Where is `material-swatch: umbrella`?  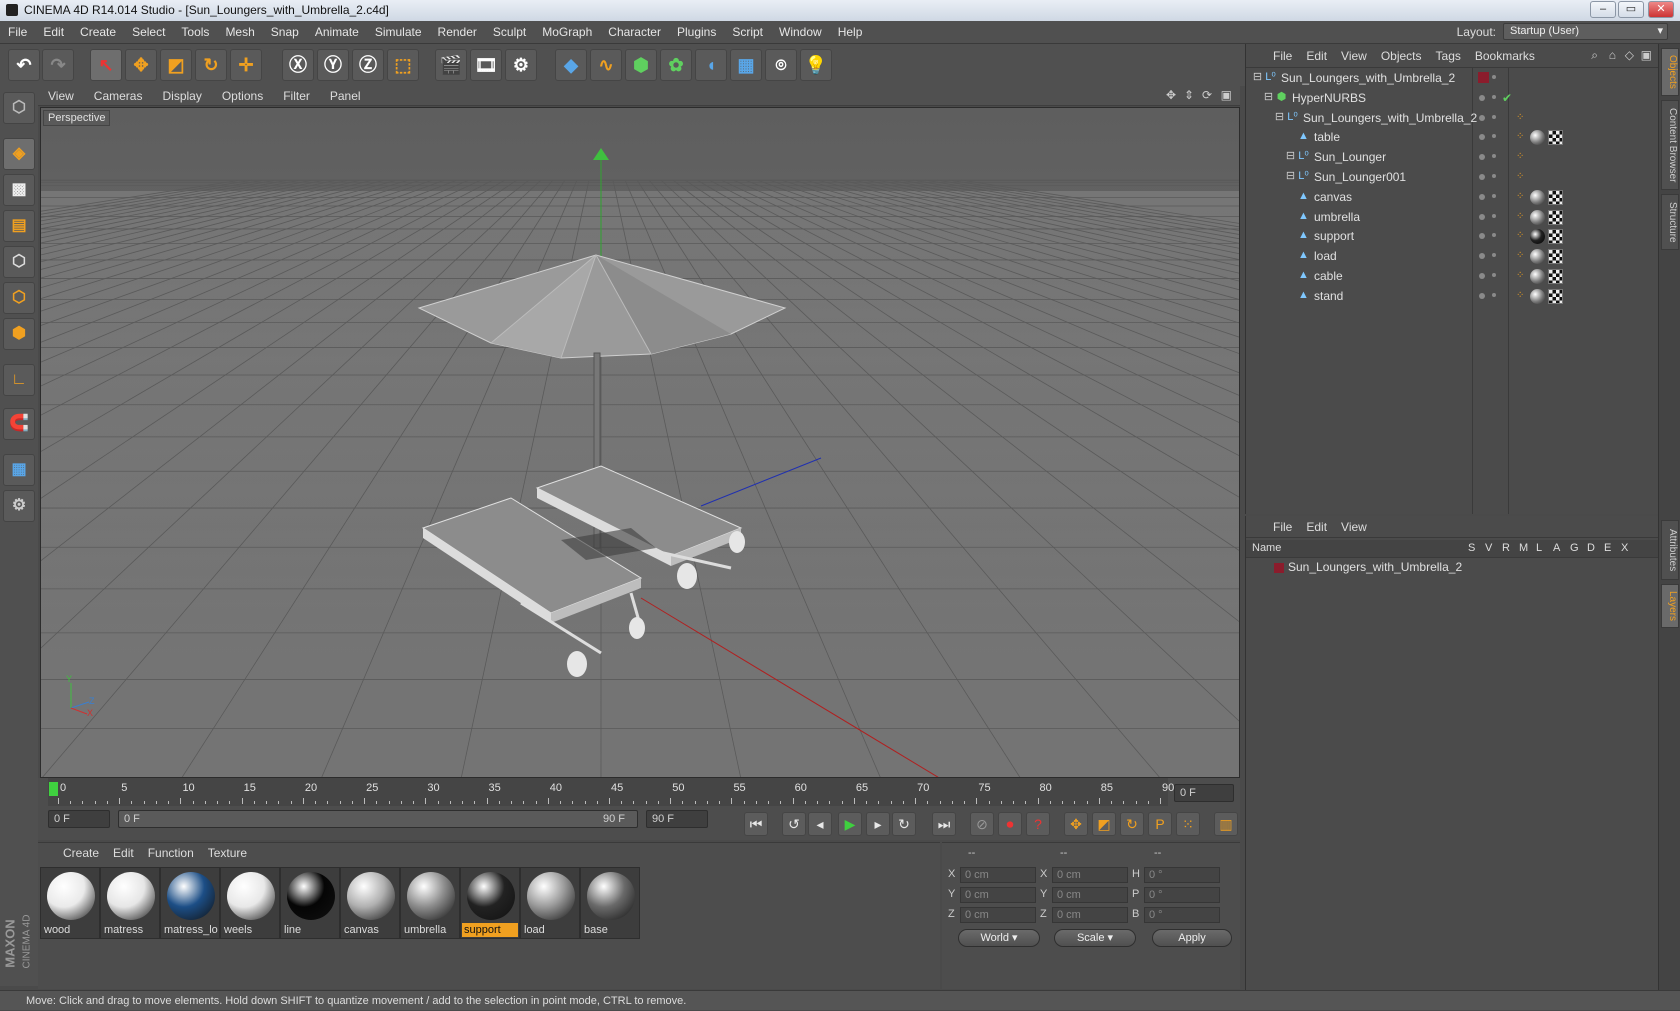
material-swatch: umbrella is located at coordinates (430, 903).